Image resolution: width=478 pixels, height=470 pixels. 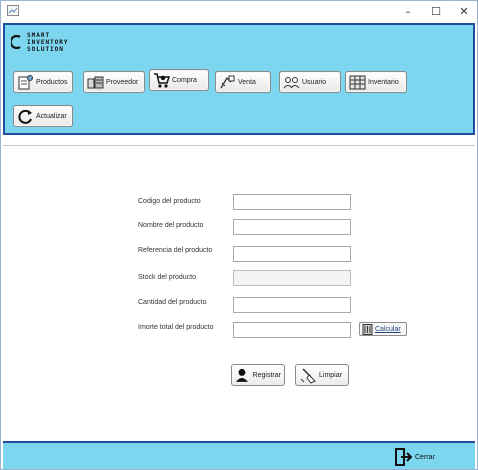 I want to click on logo-line-3: SOLUTION, so click(x=45, y=49).